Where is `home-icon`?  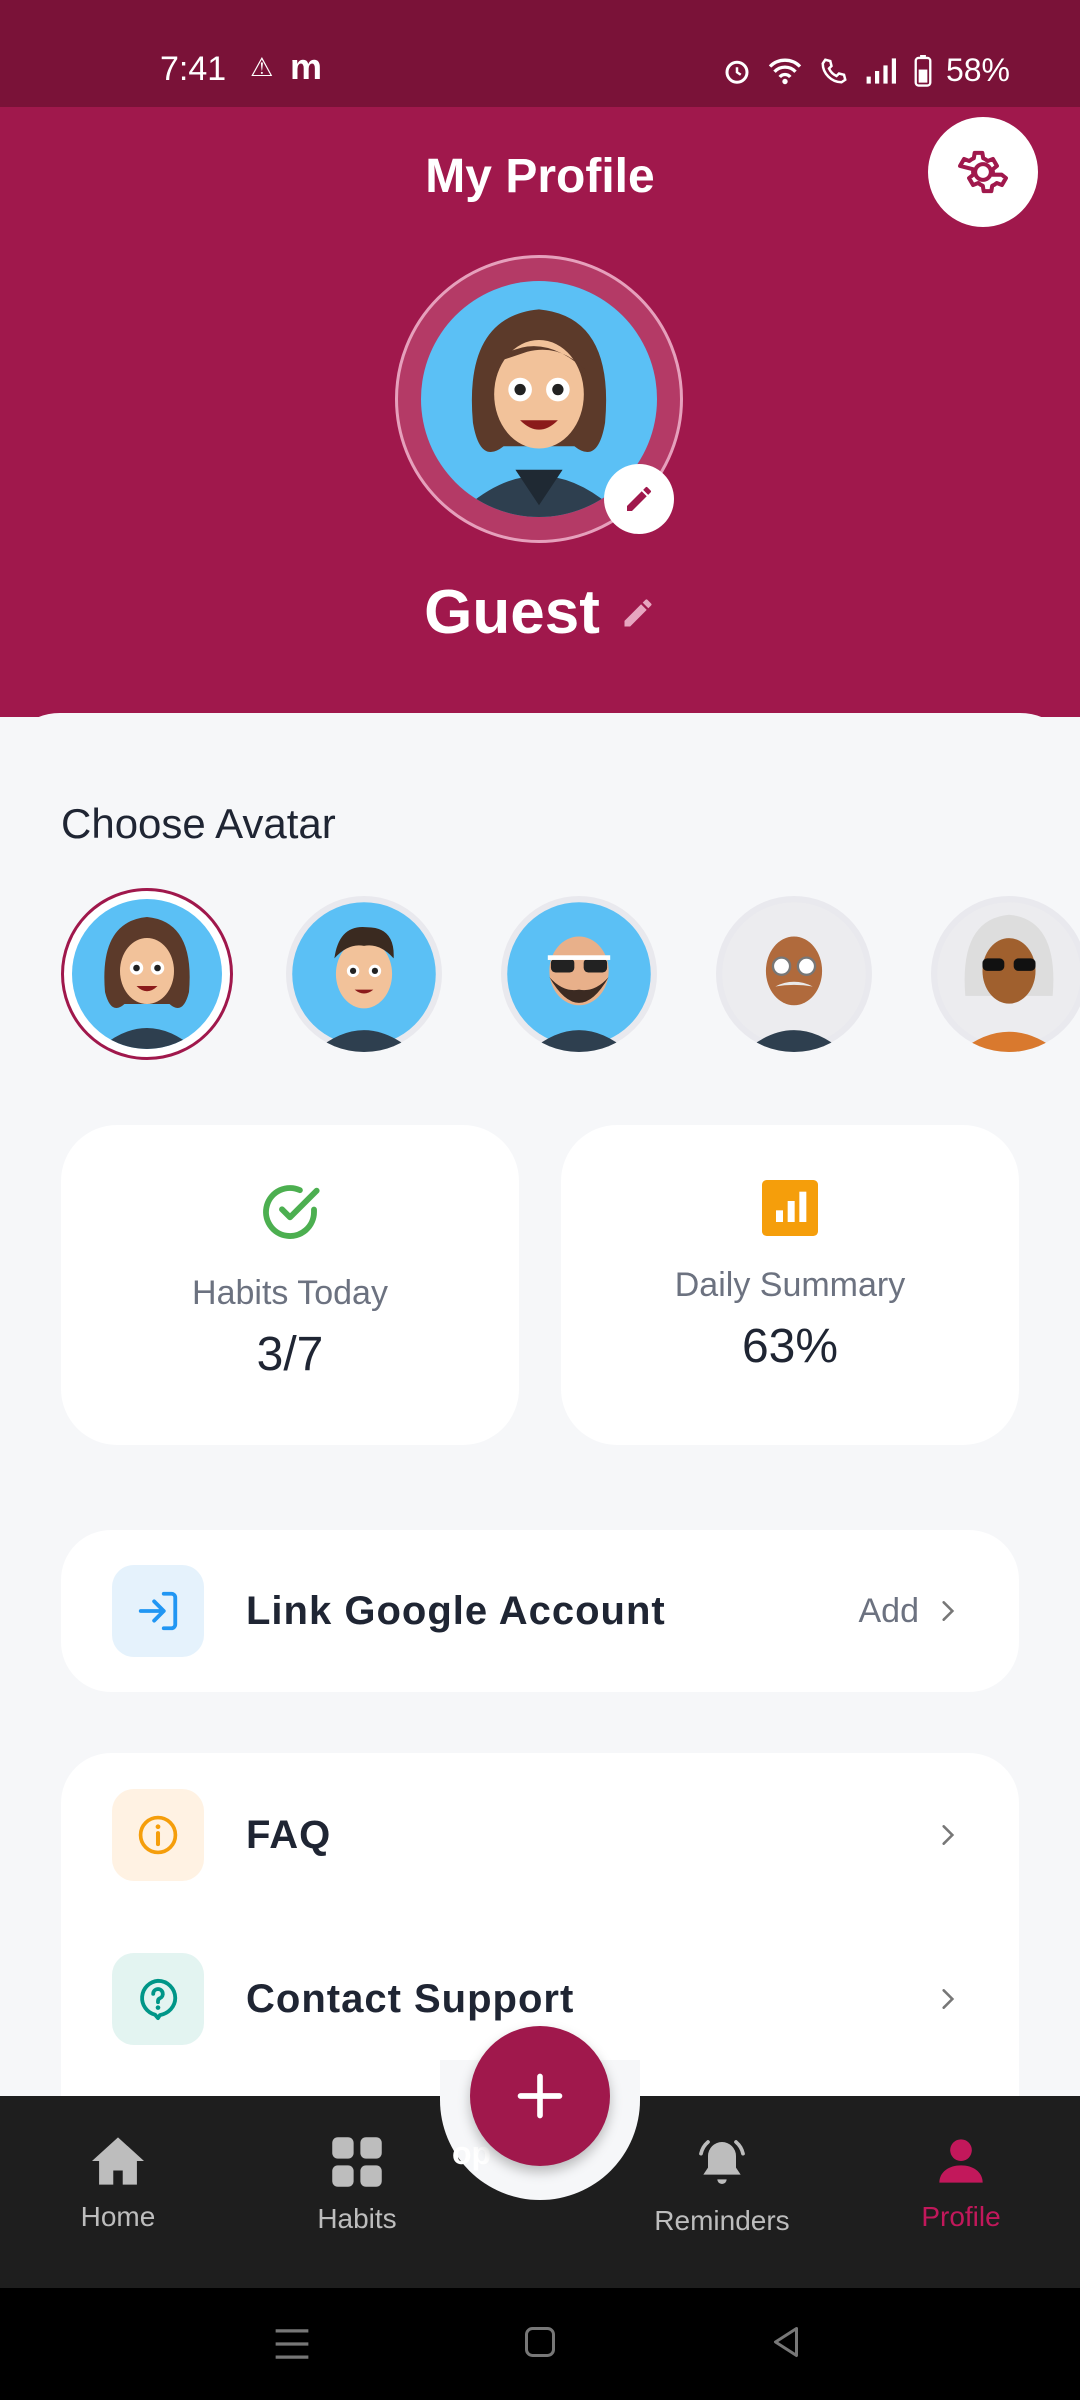 home-icon is located at coordinates (118, 2161).